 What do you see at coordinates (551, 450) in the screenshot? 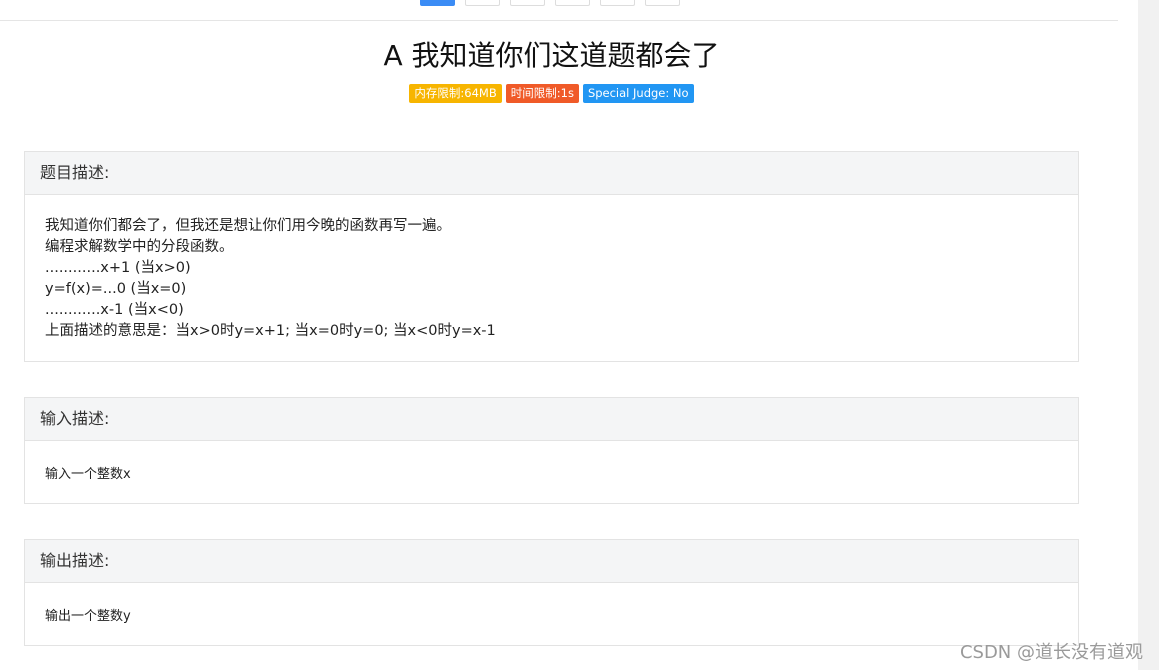
I see `input-panel: 输入描述: 输入一个整数x` at bounding box center [551, 450].